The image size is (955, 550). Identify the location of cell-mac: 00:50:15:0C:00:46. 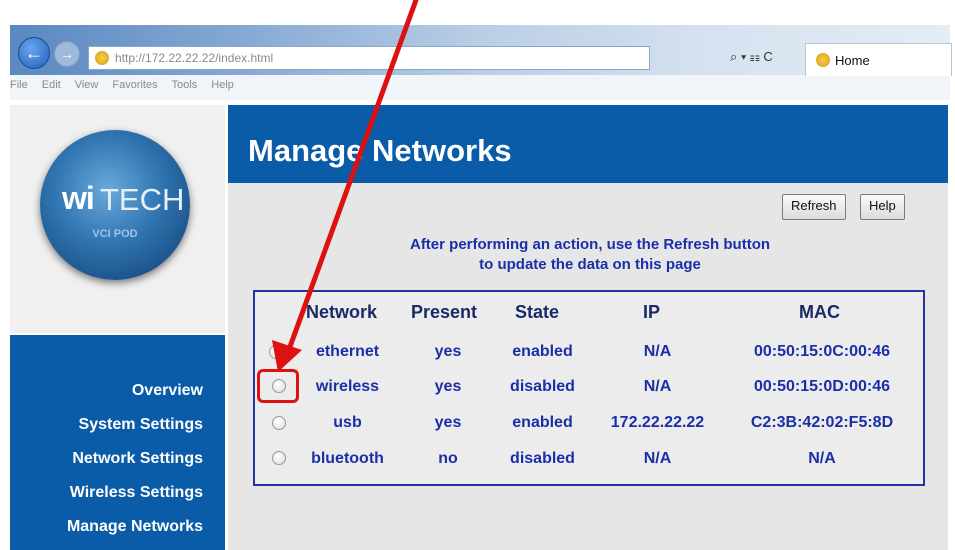
(822, 351).